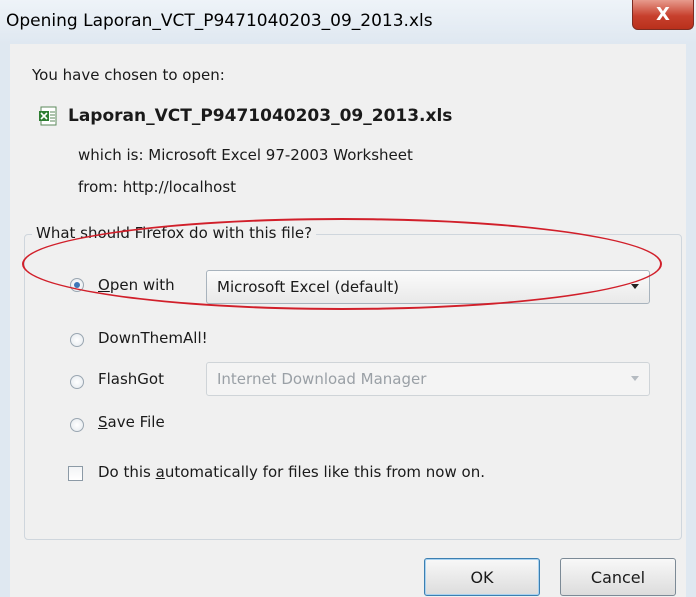 This screenshot has width=696, height=597. What do you see at coordinates (428, 379) in the screenshot?
I see `flashgot-select: Internet Download Manager` at bounding box center [428, 379].